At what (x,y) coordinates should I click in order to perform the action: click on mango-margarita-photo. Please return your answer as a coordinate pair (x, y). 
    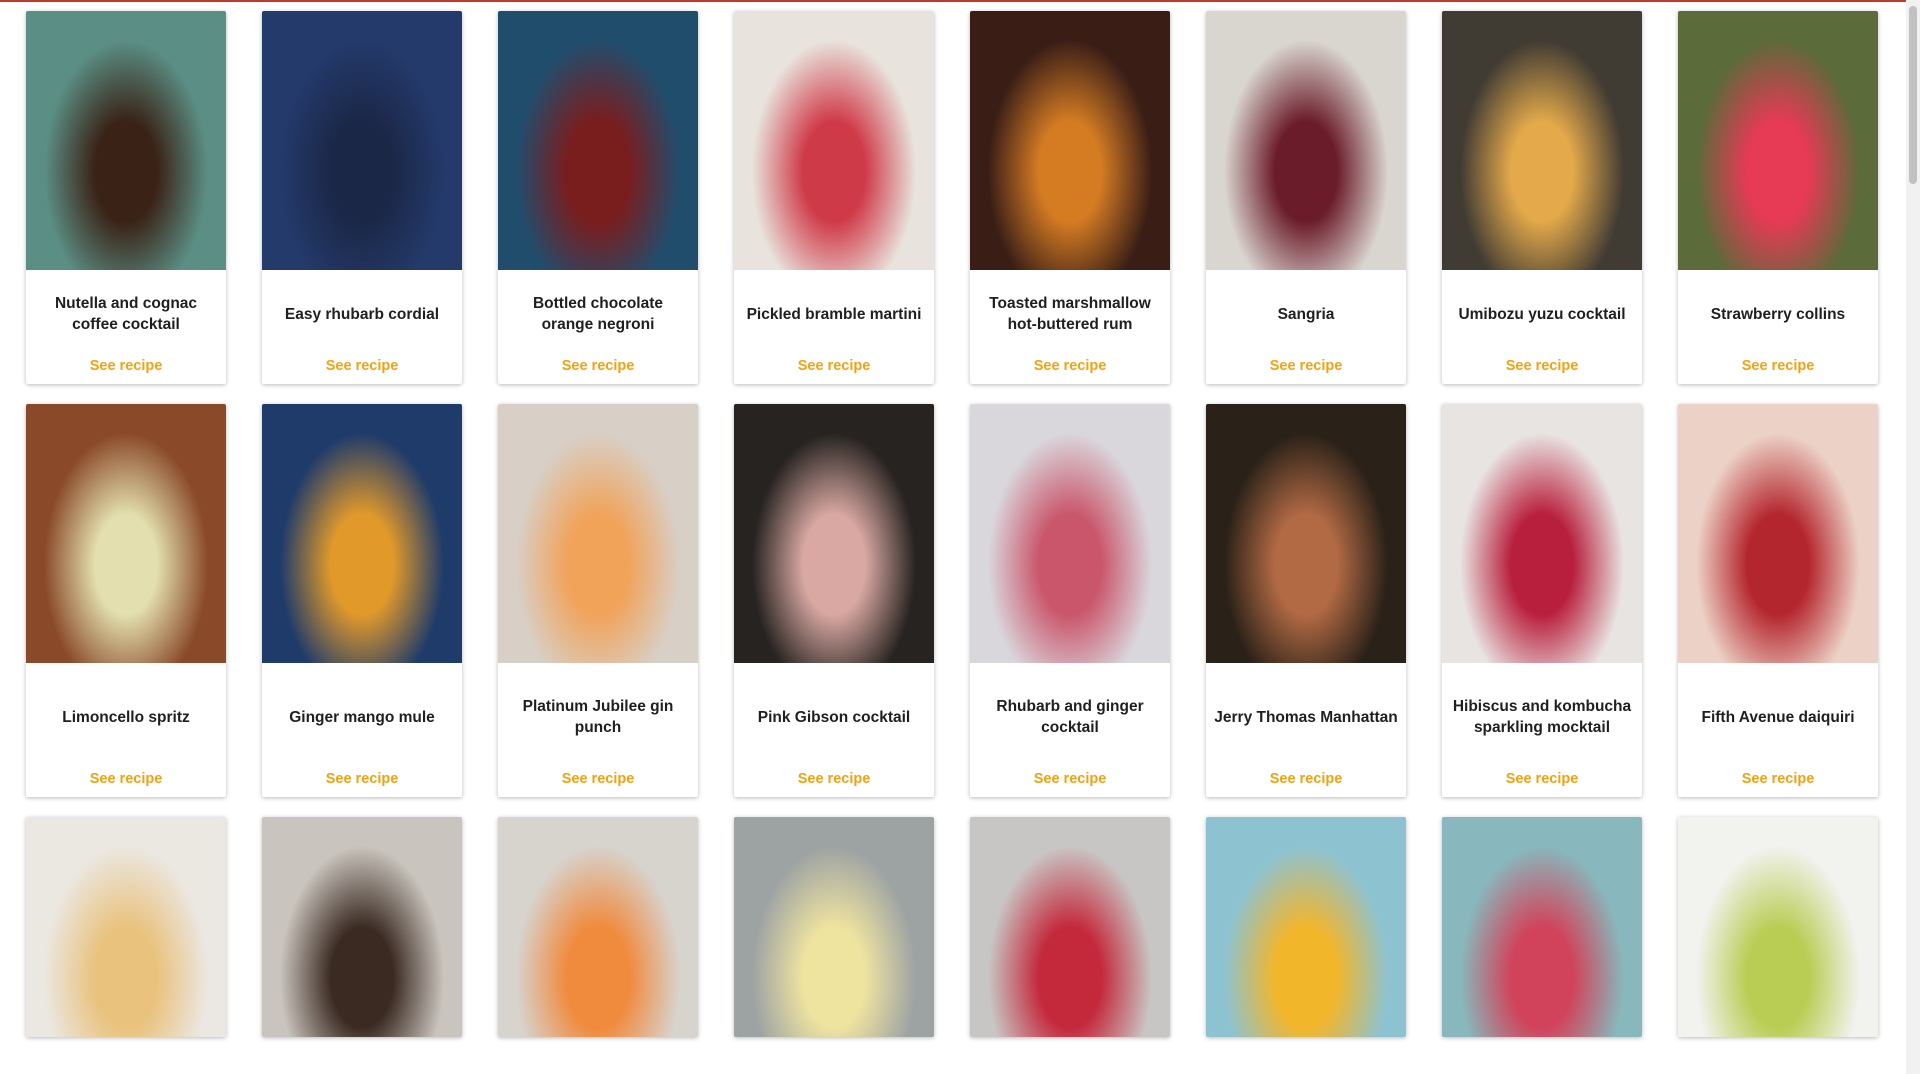
    Looking at the image, I should click on (1306, 927).